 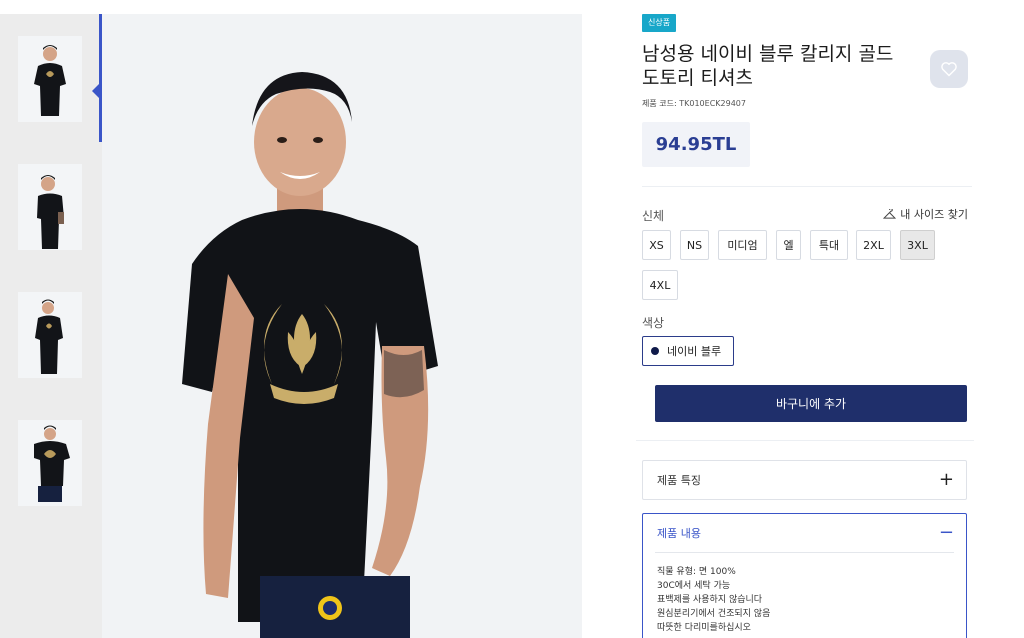 I want to click on product-code: 제품 코드: TK010ECK29407, so click(x=694, y=103).